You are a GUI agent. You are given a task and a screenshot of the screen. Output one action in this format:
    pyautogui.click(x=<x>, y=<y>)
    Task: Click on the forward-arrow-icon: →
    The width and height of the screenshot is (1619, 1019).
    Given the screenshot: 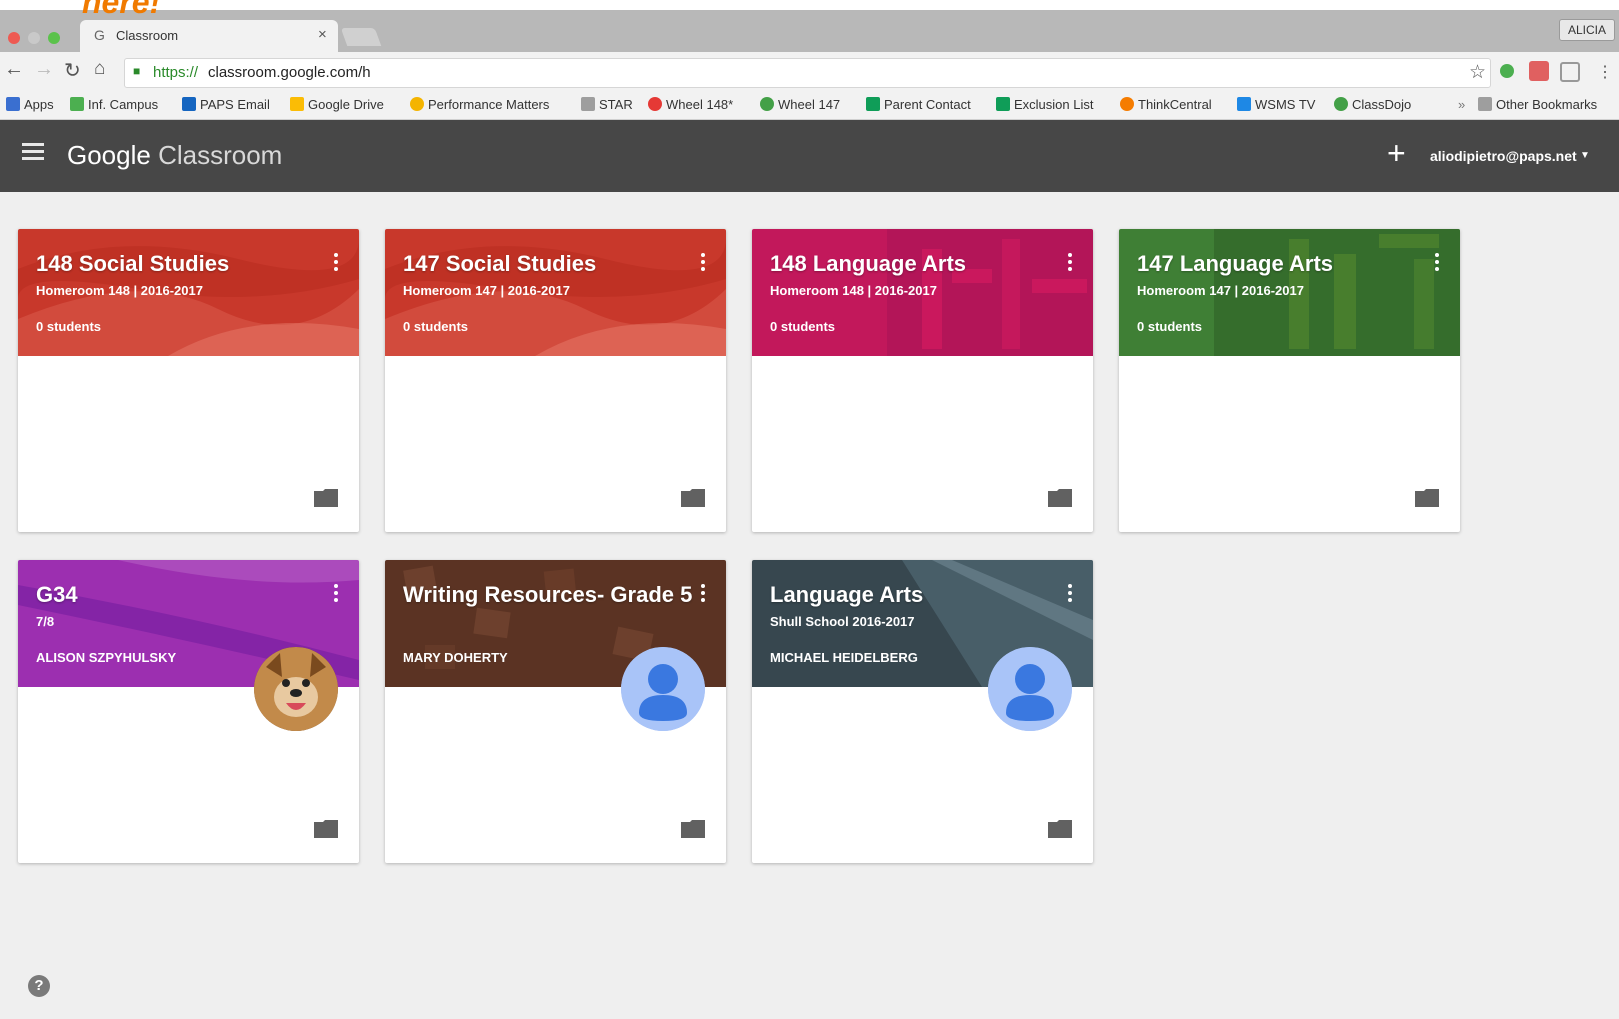 What is the action you would take?
    pyautogui.click(x=44, y=69)
    